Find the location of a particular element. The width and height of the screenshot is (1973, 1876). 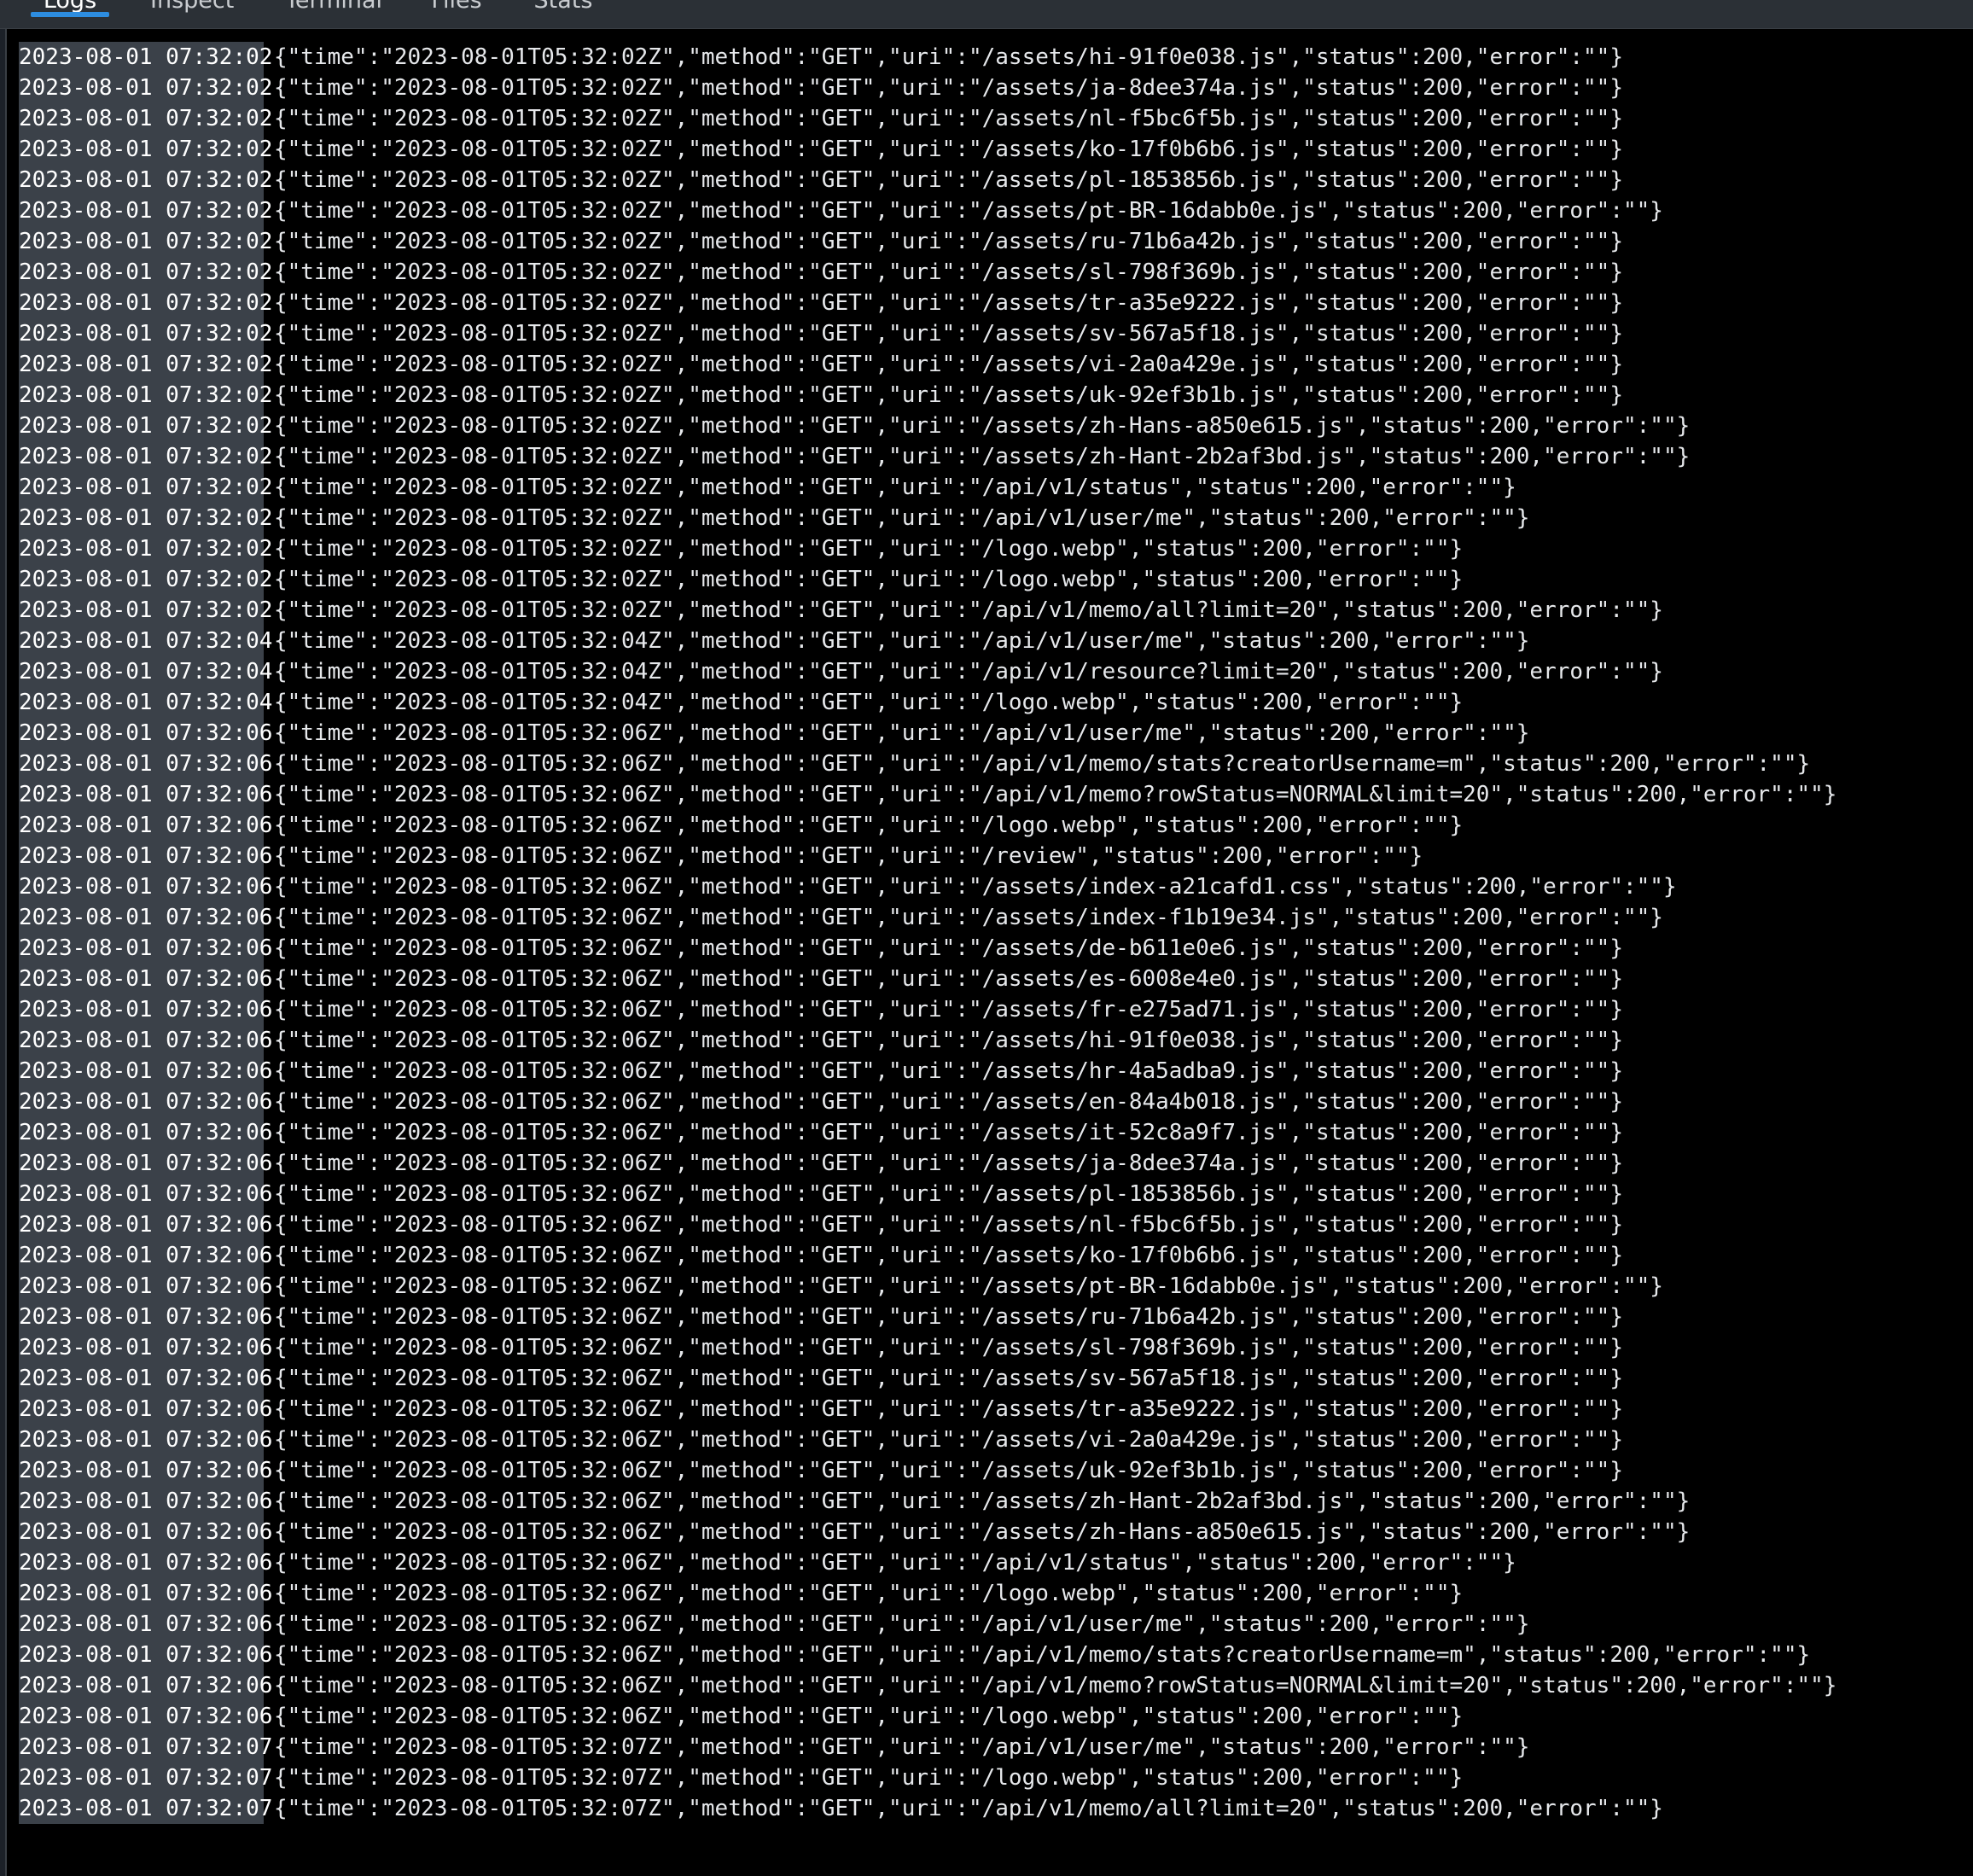

tab-stats: Stats is located at coordinates (563, 15).